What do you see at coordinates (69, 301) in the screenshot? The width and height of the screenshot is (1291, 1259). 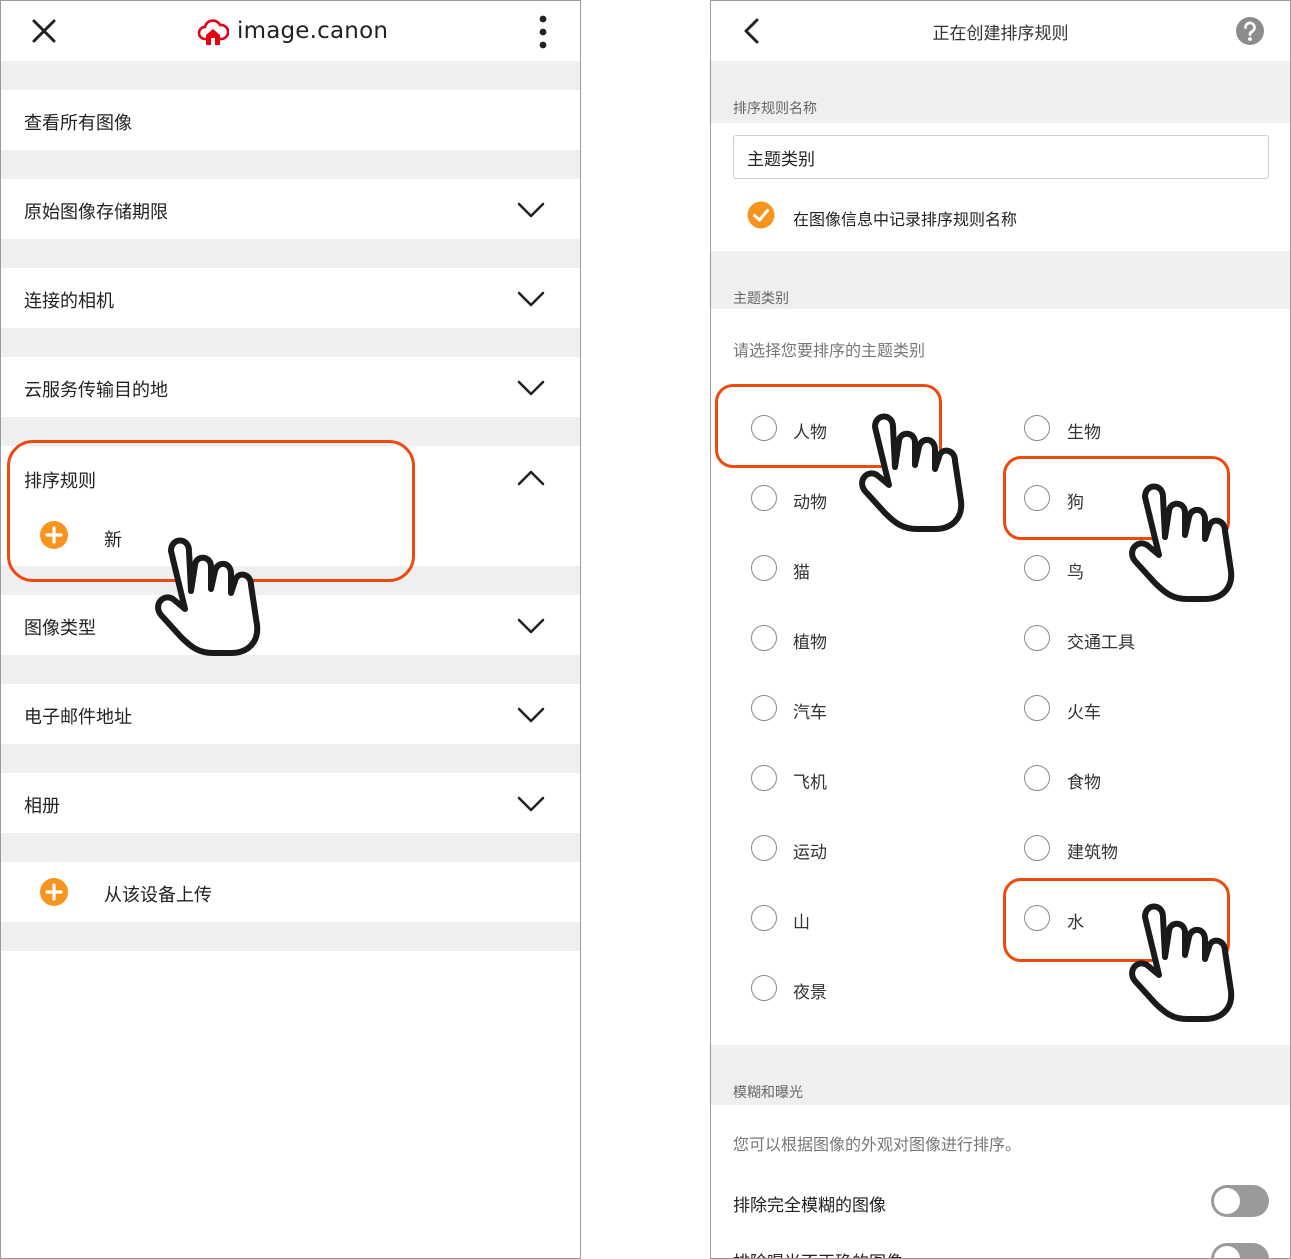 I see `menu-item-label: 连接的相机` at bounding box center [69, 301].